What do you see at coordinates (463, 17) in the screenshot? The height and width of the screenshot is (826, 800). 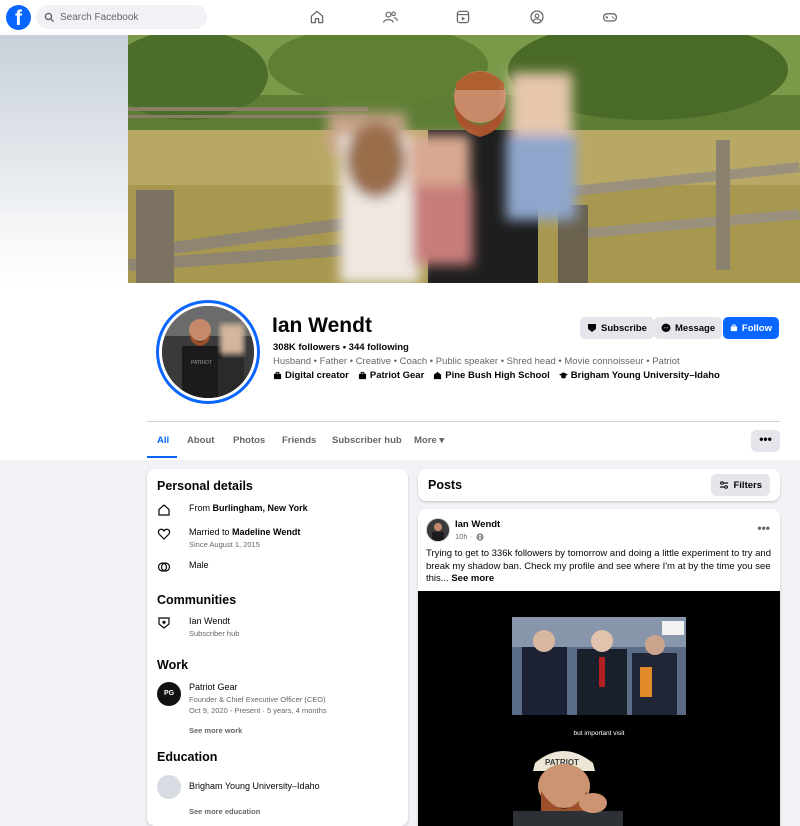 I see `video-icon` at bounding box center [463, 17].